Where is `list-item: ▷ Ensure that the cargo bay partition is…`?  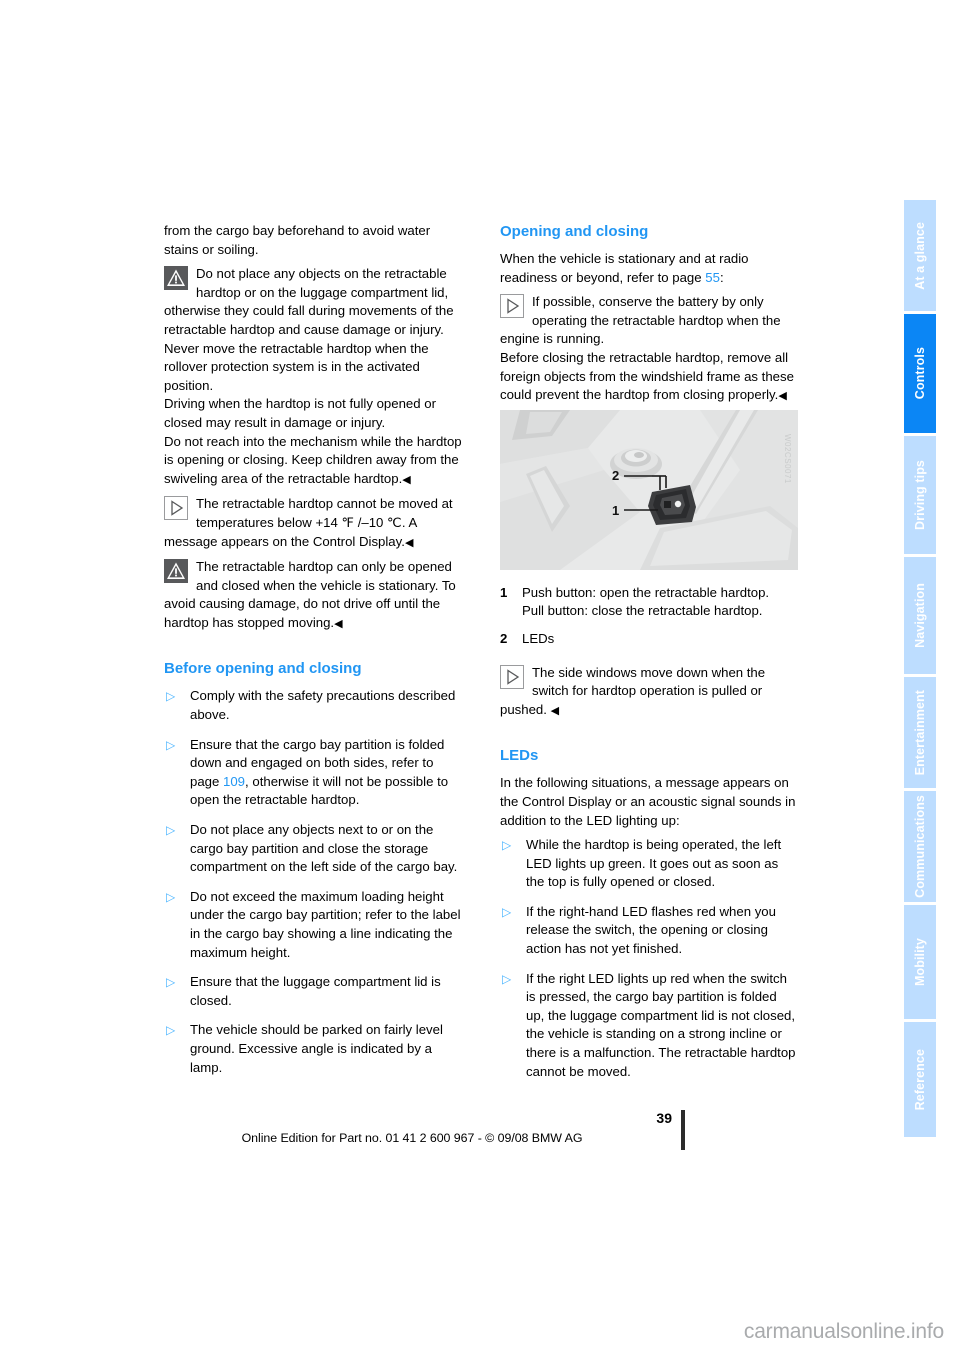
list-item: ▷ Ensure that the cargo bay partition is… is located at coordinates (313, 773).